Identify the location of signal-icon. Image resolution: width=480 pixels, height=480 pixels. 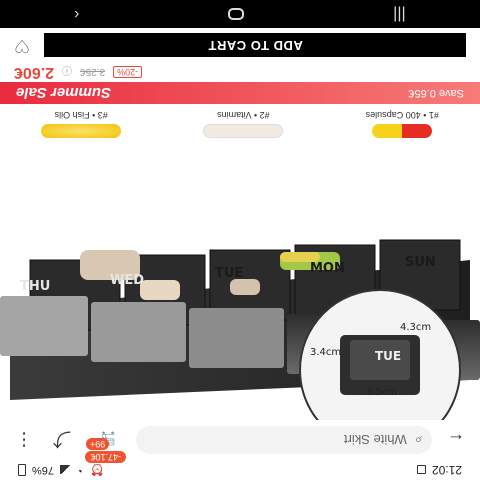
(66, 470).